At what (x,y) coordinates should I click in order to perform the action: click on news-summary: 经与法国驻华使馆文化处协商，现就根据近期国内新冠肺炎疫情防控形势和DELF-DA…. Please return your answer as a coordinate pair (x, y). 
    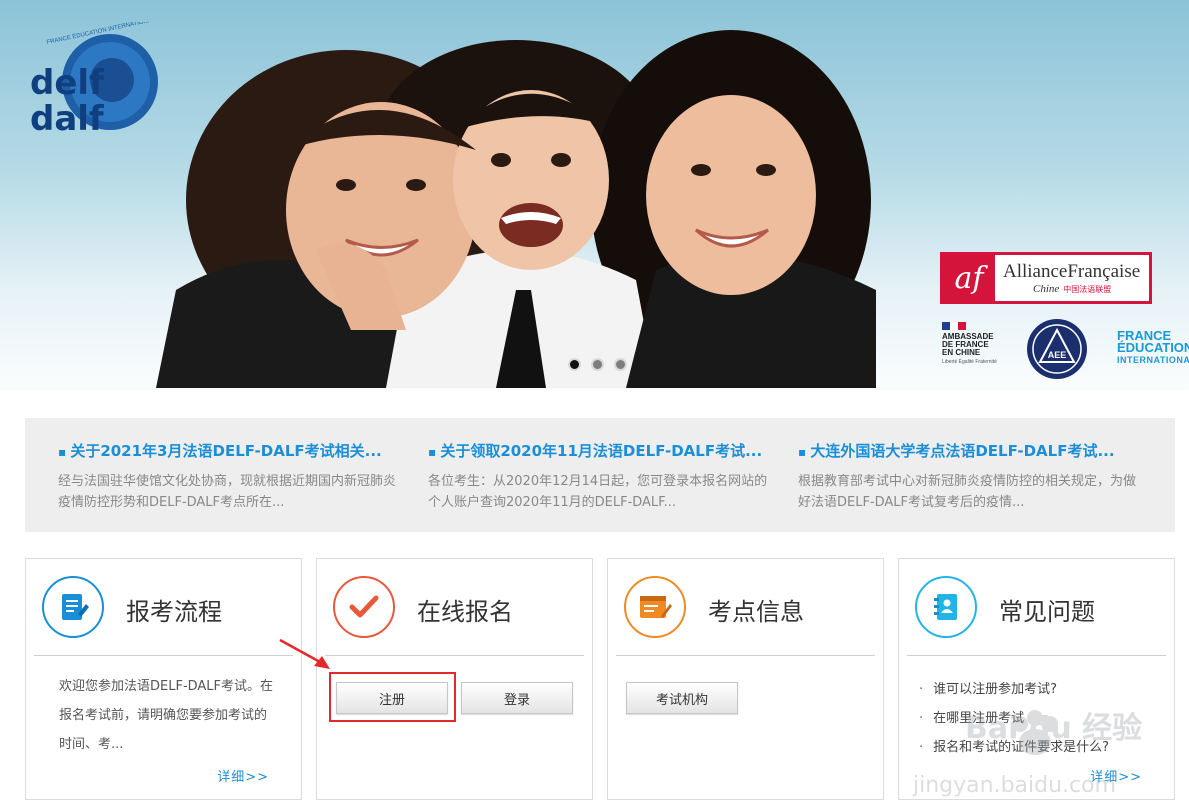
    Looking at the image, I should click on (227, 492).